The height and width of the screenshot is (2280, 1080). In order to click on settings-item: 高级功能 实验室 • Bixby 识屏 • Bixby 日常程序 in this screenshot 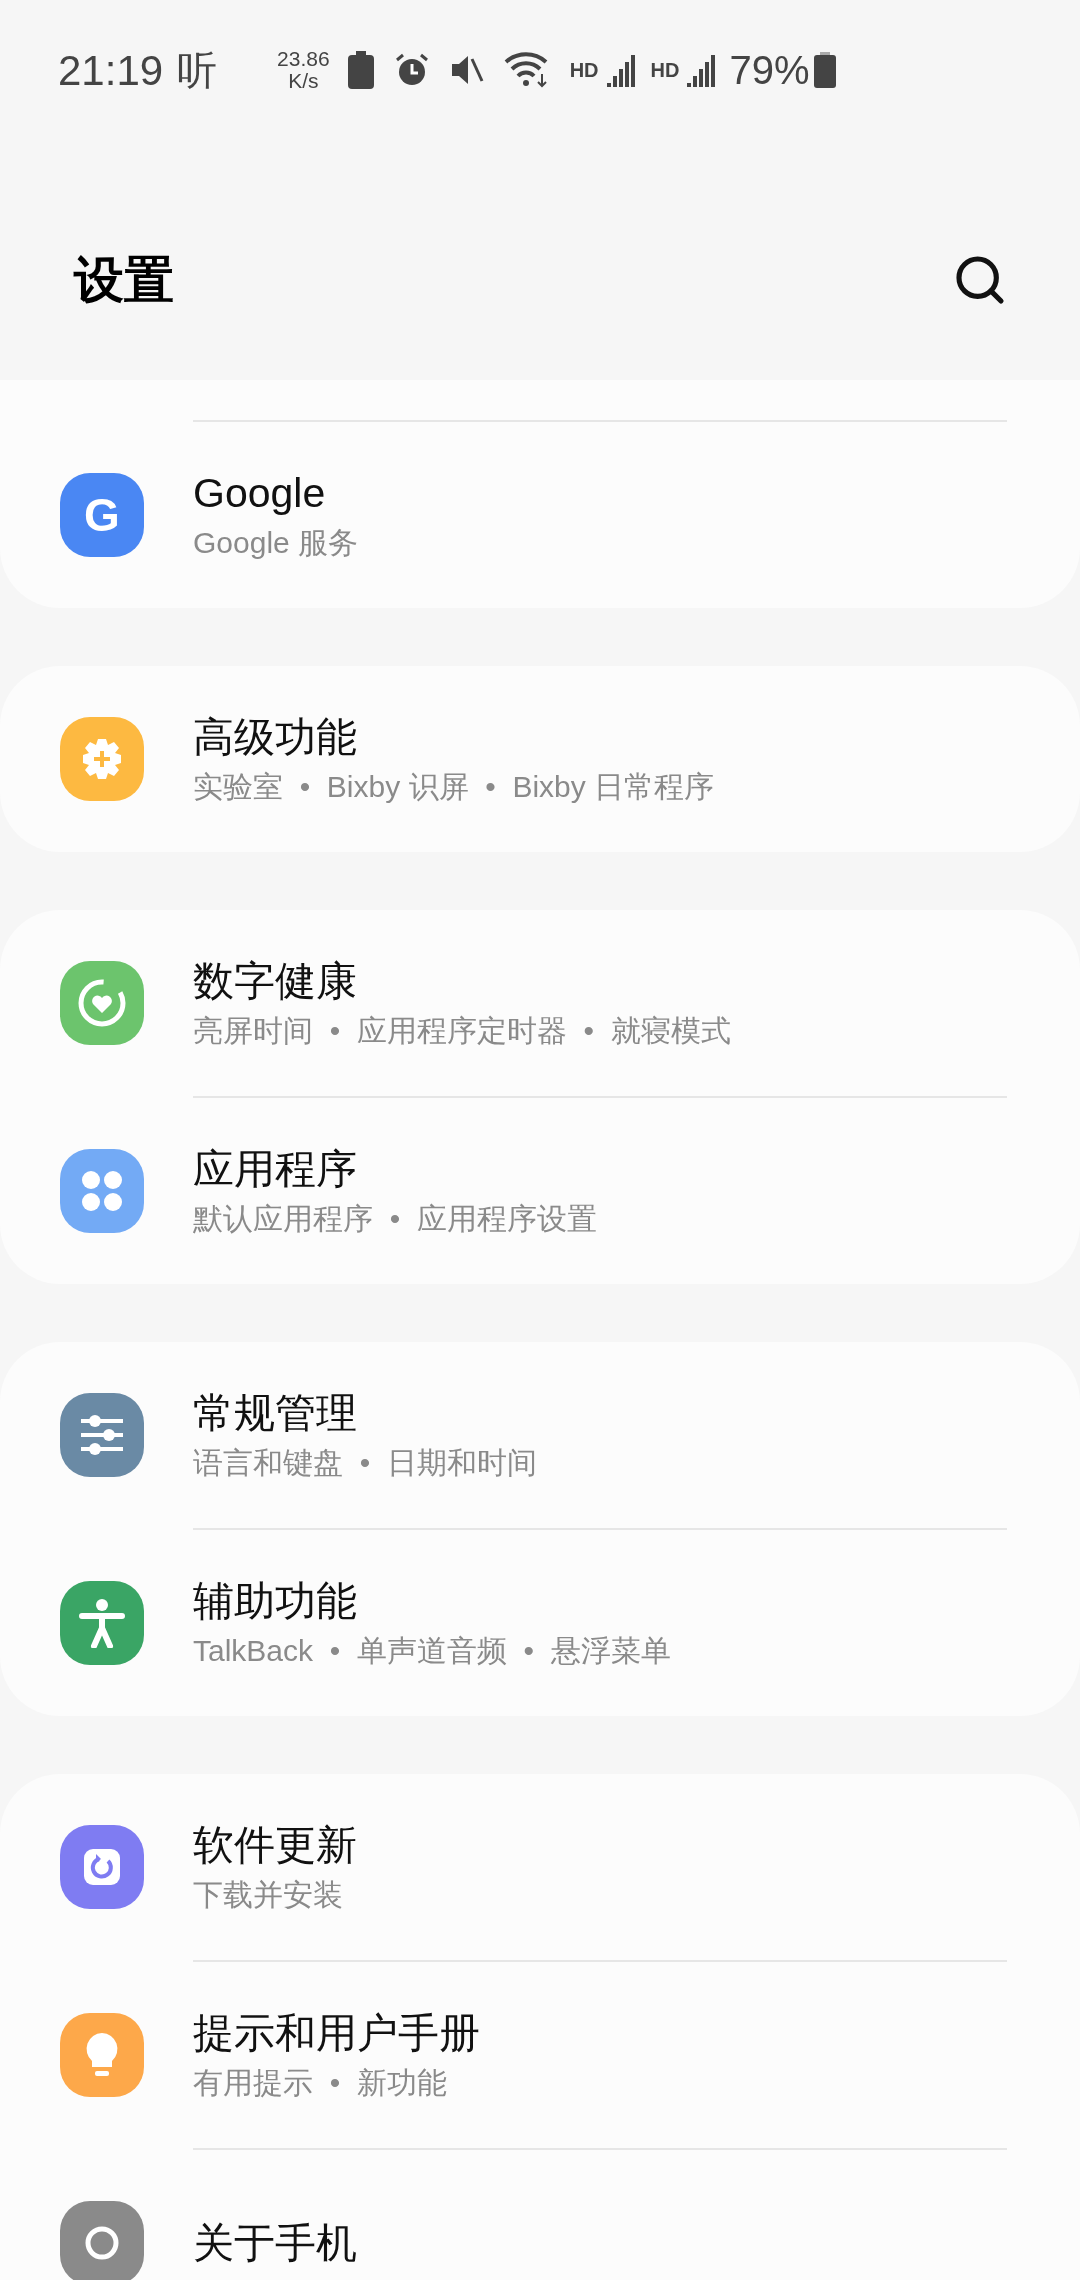, I will do `click(540, 759)`.